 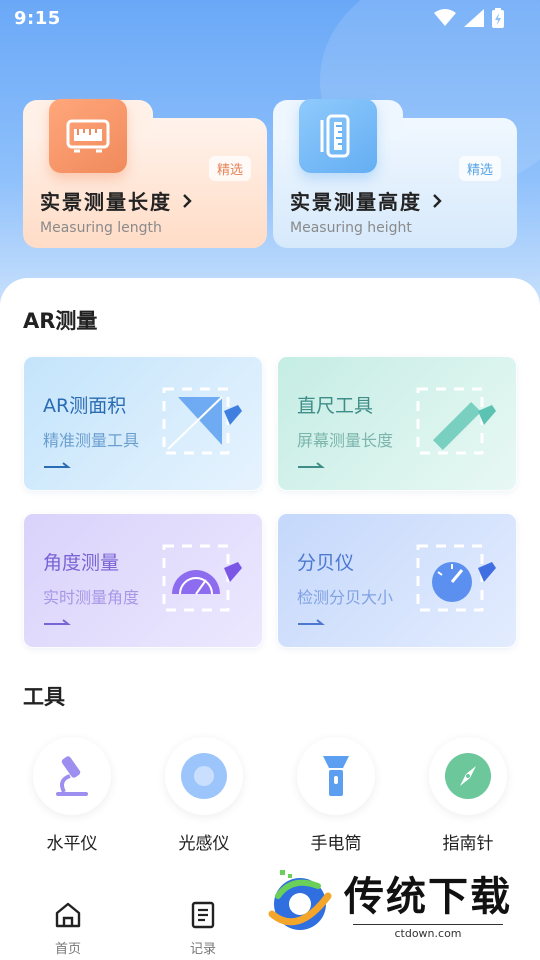 I want to click on feature-title-text: 实景测量长度, so click(x=106, y=202).